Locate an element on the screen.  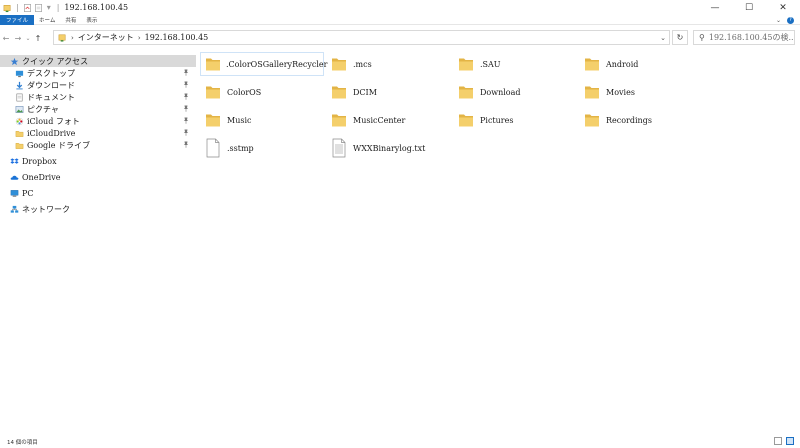
breadcrumb-host: 192.168.100.45 is located at coordinates (177, 37).